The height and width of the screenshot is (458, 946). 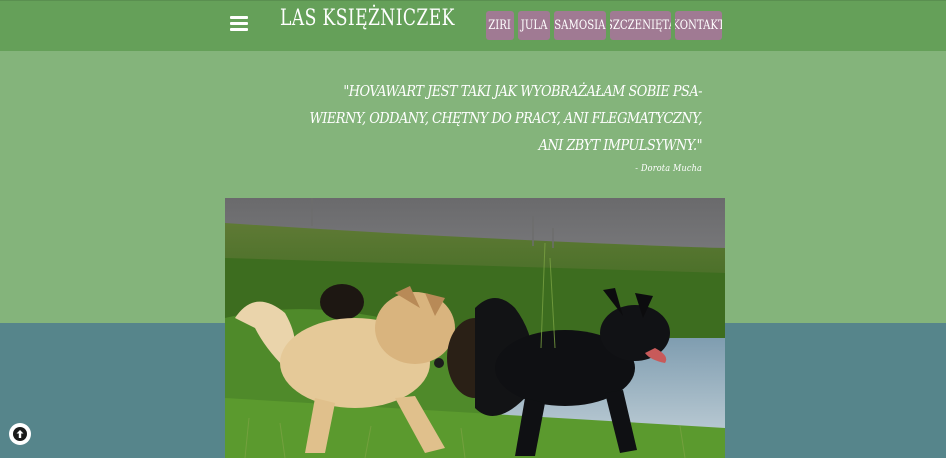 I want to click on scroll-to-top-button, so click(x=20, y=434).